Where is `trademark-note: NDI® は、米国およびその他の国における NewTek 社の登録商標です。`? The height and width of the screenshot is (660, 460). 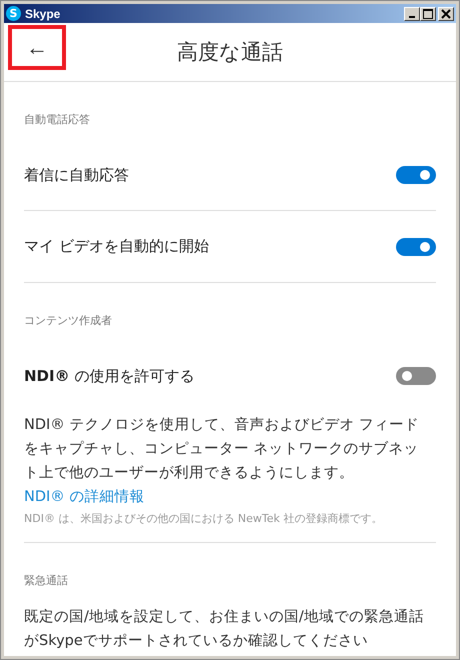 trademark-note: NDI® は、米国およびその他の国における NewTek 社の登録商標です。 is located at coordinates (204, 519).